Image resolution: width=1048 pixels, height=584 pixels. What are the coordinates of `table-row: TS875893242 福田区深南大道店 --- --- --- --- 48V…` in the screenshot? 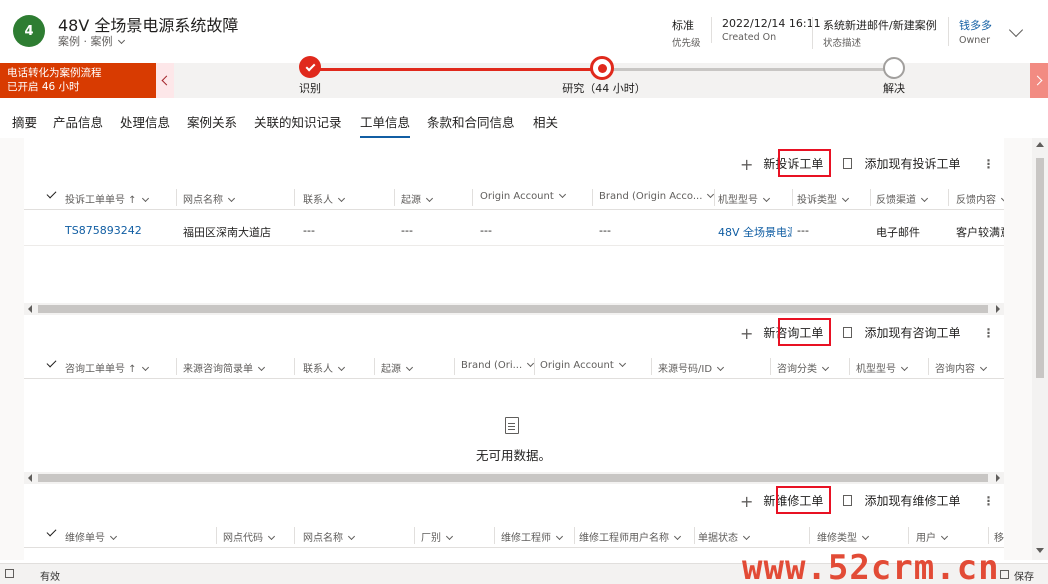 It's located at (514, 230).